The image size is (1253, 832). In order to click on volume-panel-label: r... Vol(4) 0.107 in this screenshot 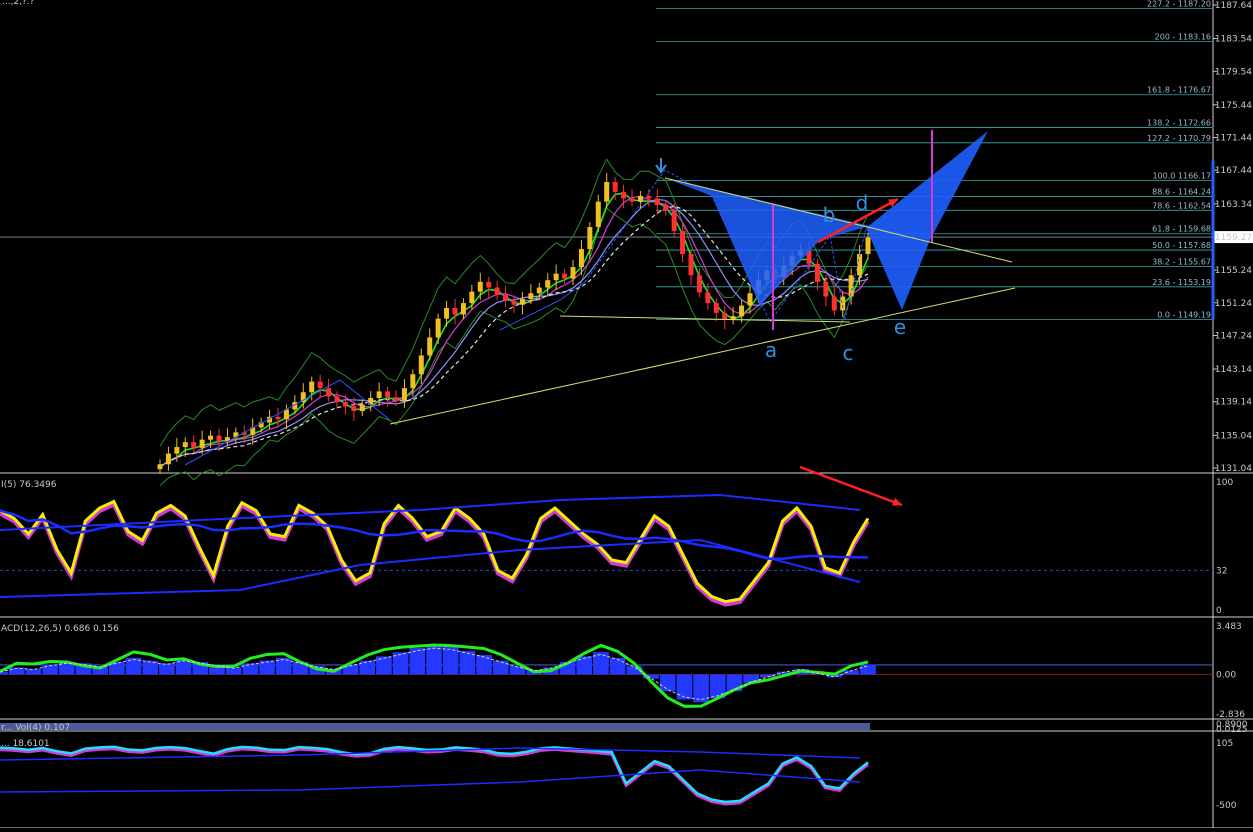, I will do `click(35, 728)`.